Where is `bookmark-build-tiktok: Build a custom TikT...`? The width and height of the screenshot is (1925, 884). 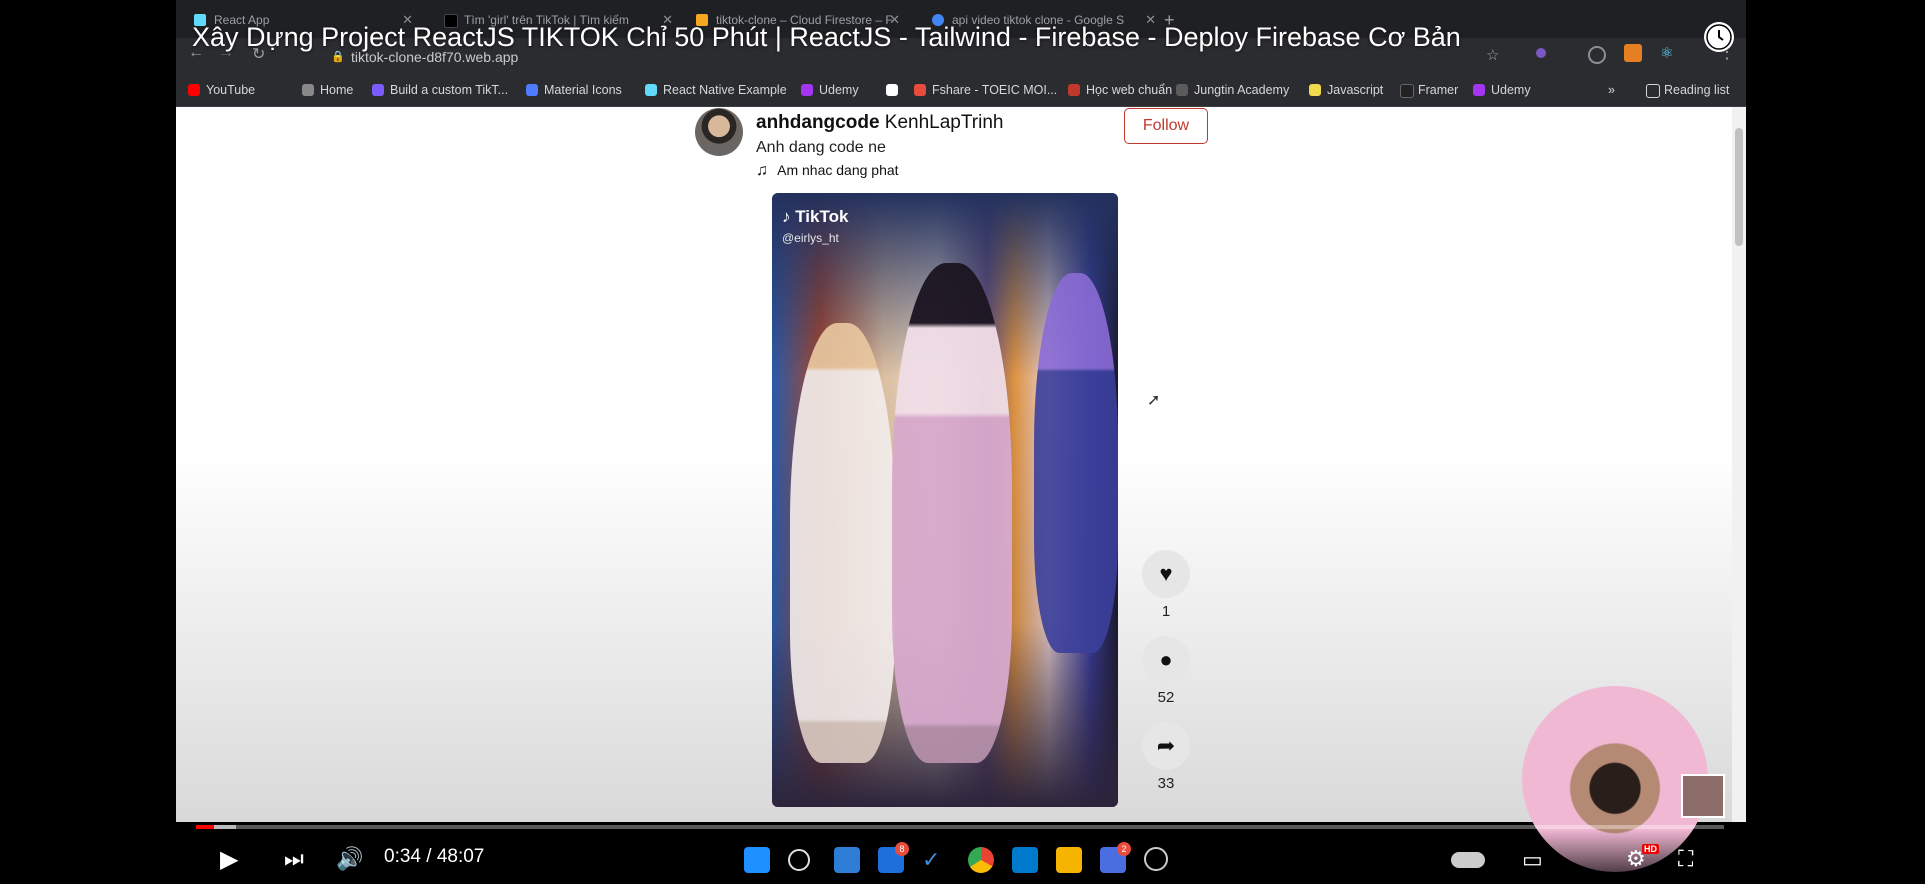 bookmark-build-tiktok: Build a custom TikT... is located at coordinates (440, 90).